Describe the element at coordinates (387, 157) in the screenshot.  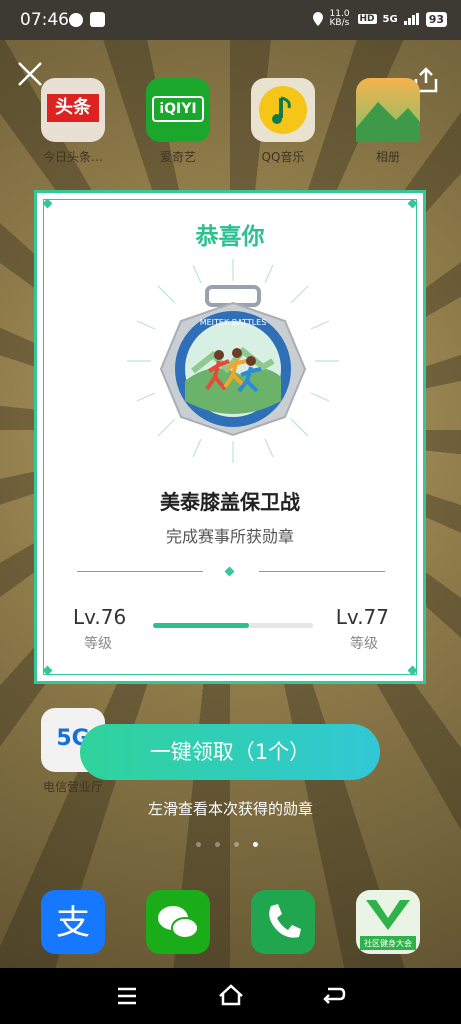
I see `app-label-gallery: 相册` at that location.